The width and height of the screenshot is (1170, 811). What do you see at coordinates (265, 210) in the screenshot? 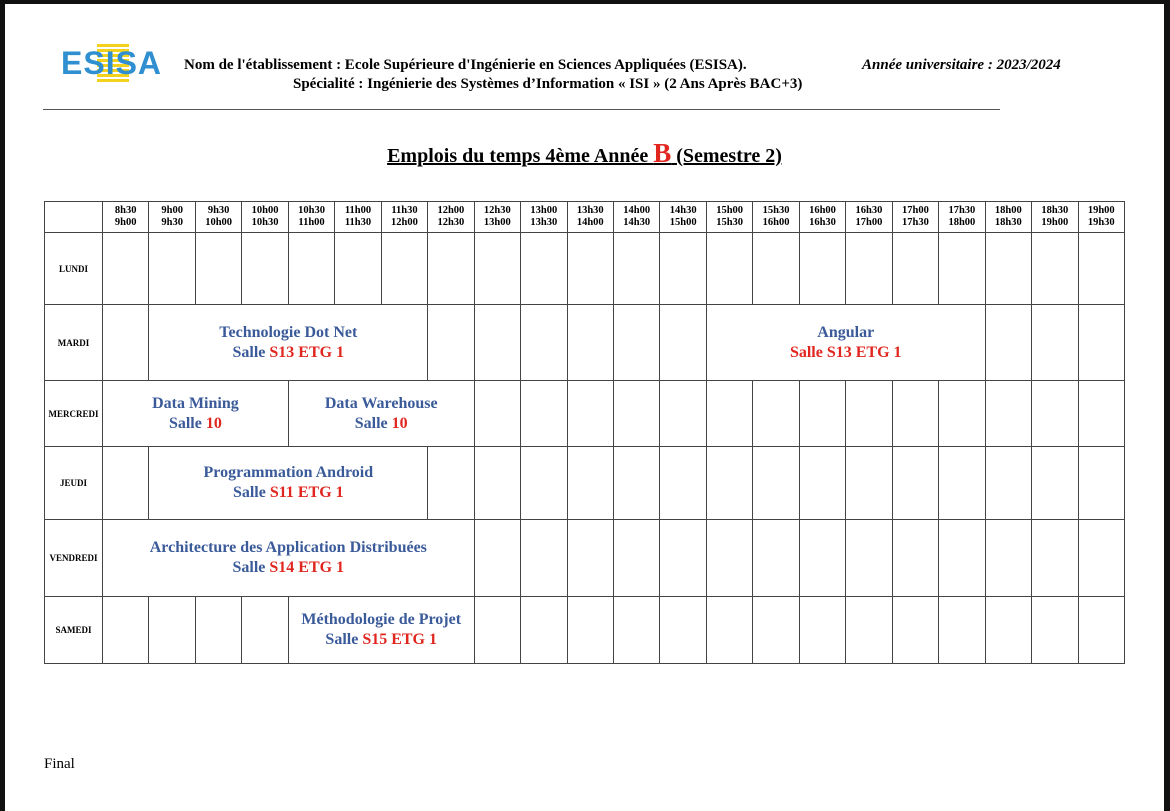
I see `slot-start: 10h00` at bounding box center [265, 210].